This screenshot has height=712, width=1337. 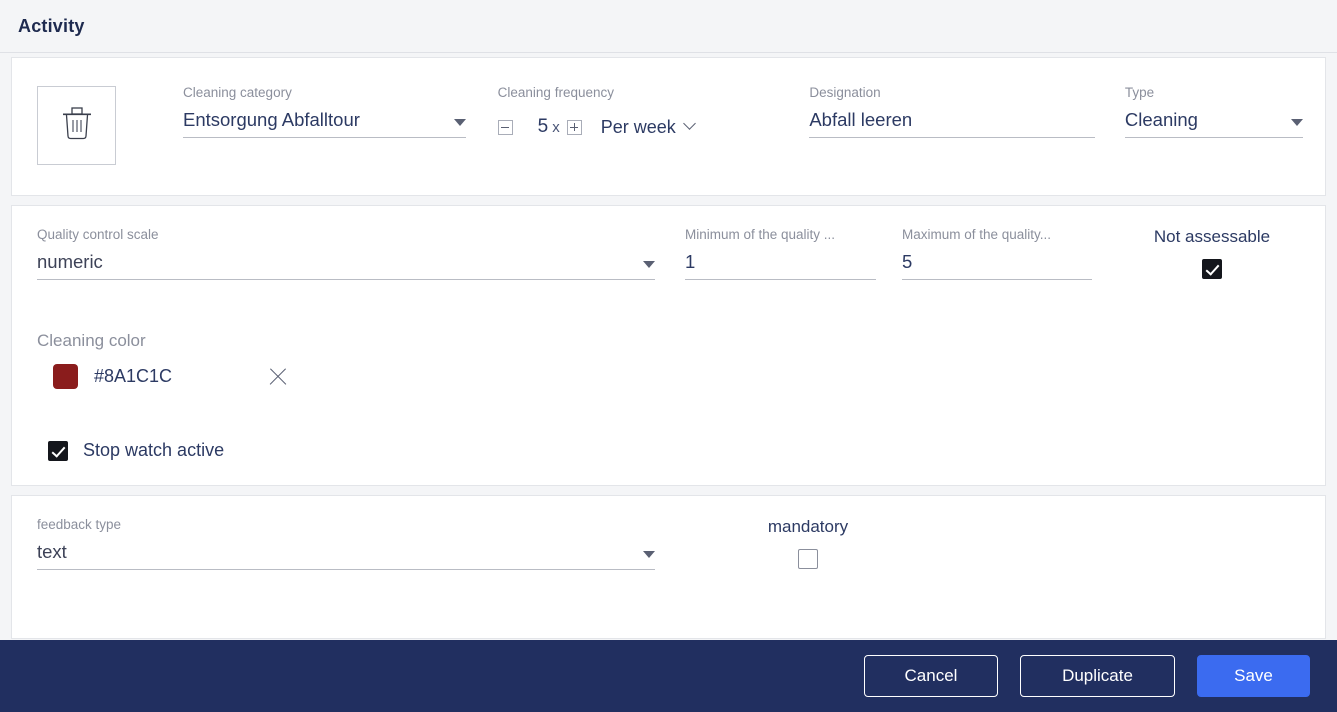 What do you see at coordinates (670, 360) in the screenshot?
I see `cleaning-color-section: Cleaning color #8A1C1C` at bounding box center [670, 360].